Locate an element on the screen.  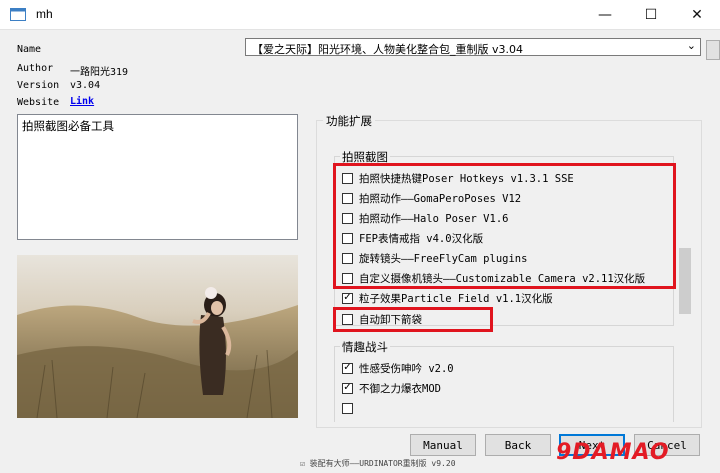
combat-group-title: 情趣战斗 is located at coordinates (365, 347).